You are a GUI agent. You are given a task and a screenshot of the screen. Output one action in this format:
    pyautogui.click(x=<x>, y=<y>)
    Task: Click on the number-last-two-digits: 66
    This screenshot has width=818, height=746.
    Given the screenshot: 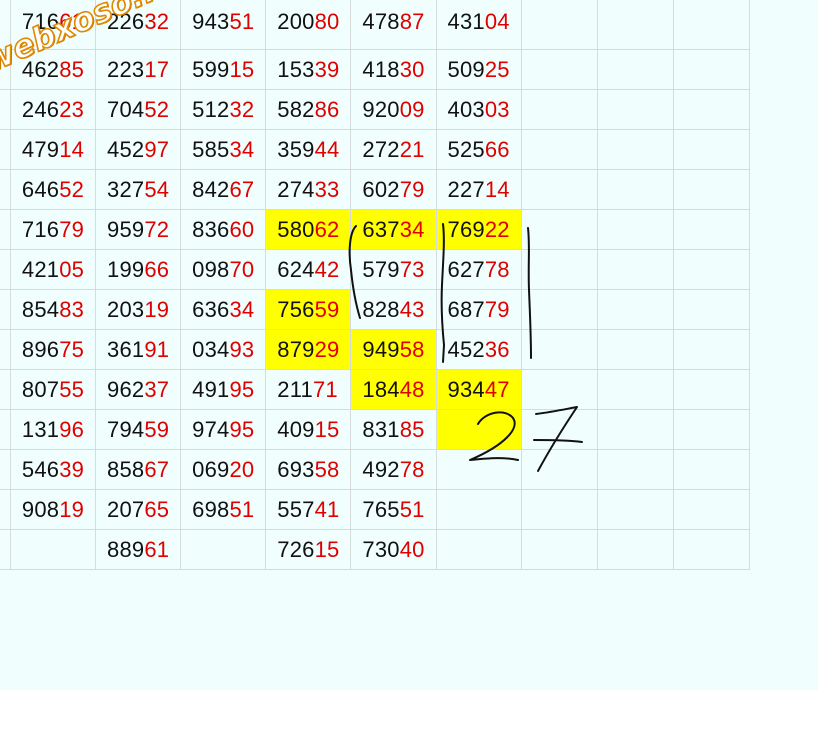 What is the action you would take?
    pyautogui.click(x=497, y=149)
    